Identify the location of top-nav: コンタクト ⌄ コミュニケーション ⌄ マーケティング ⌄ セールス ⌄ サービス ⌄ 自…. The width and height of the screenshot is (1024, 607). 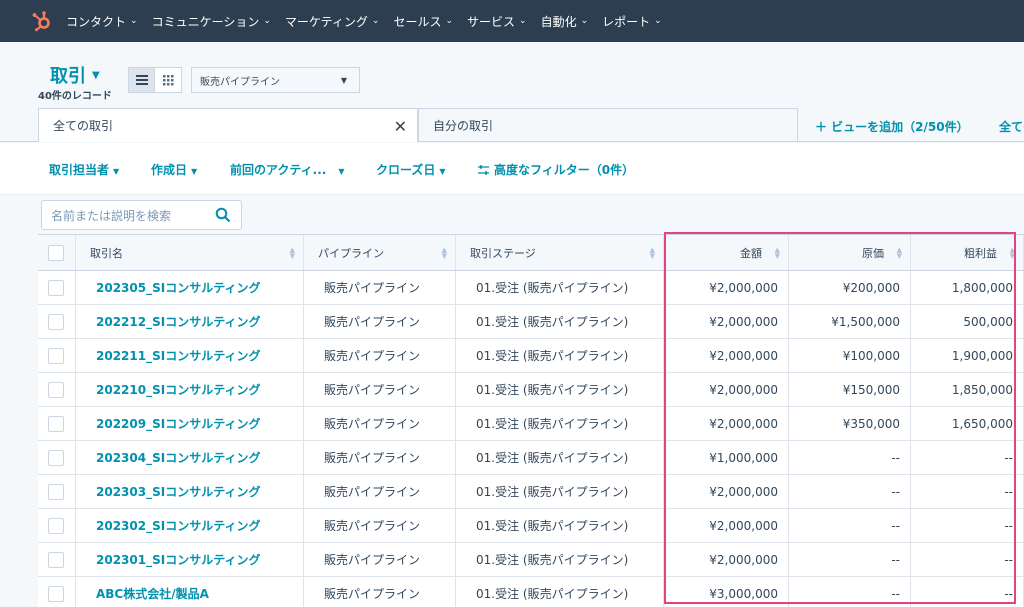
(512, 21).